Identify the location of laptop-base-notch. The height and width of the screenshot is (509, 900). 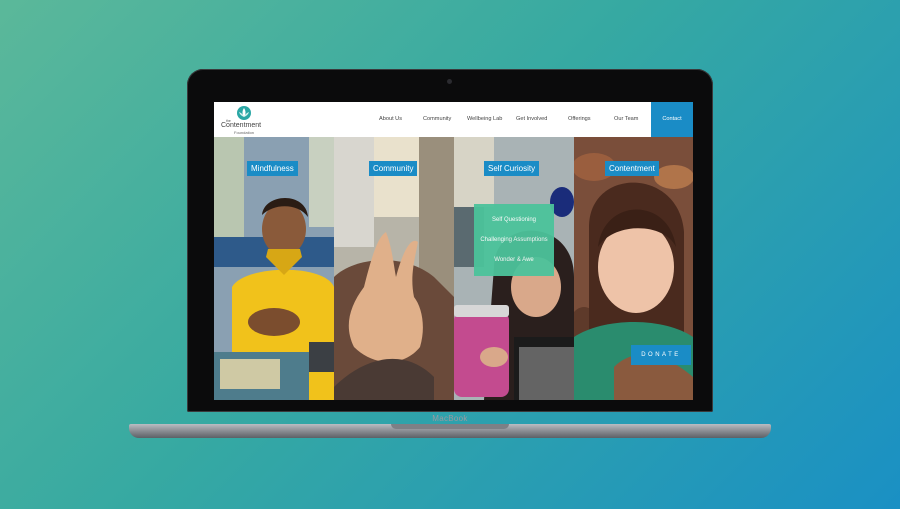
(450, 426).